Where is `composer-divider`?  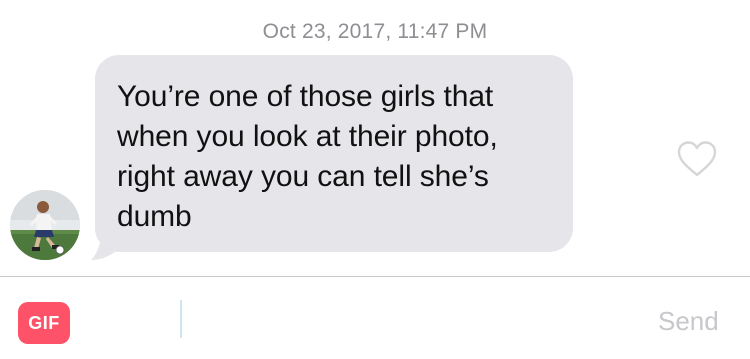
composer-divider is located at coordinates (375, 276).